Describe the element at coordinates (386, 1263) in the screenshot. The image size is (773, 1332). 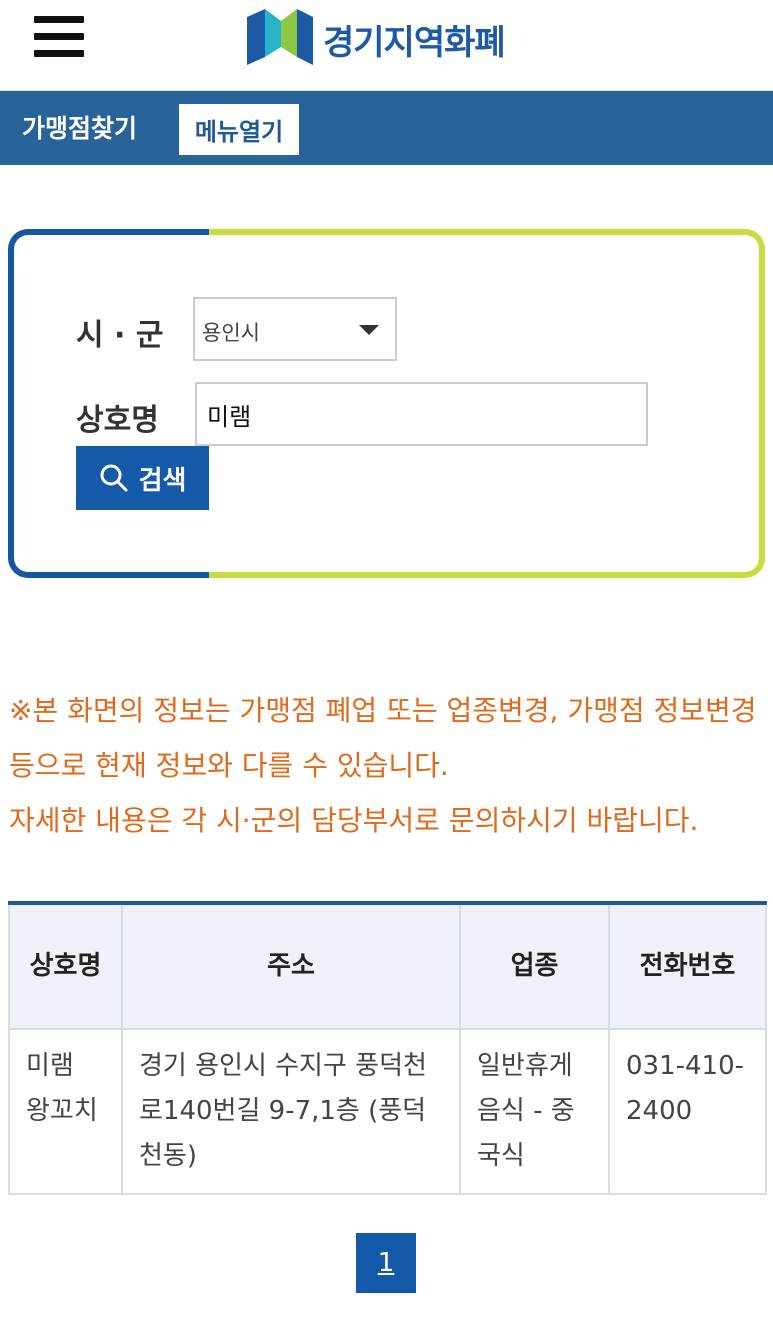
I see `pagination-page-1: 1` at that location.